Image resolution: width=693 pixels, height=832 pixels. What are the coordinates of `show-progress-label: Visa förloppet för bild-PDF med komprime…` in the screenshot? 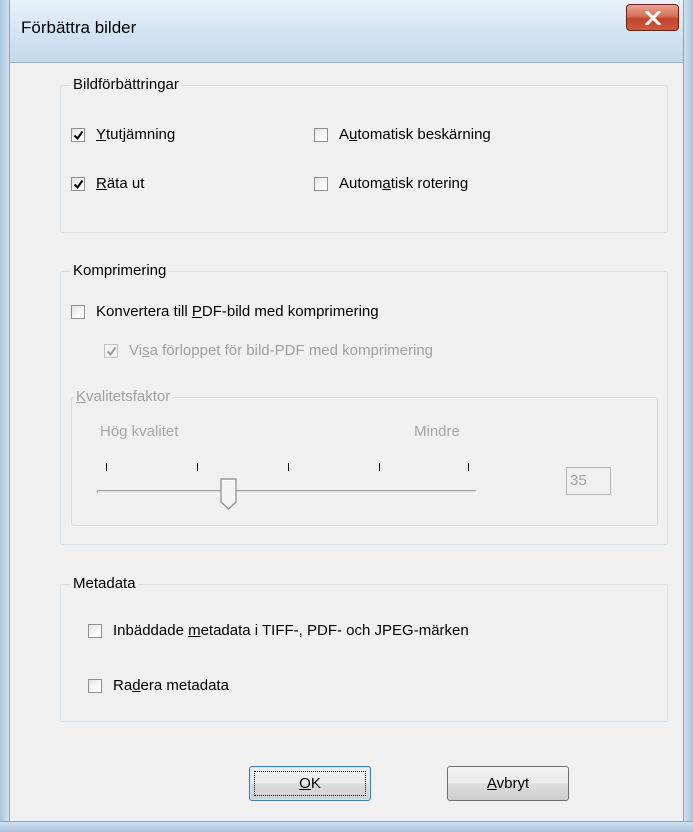 It's located at (281, 350).